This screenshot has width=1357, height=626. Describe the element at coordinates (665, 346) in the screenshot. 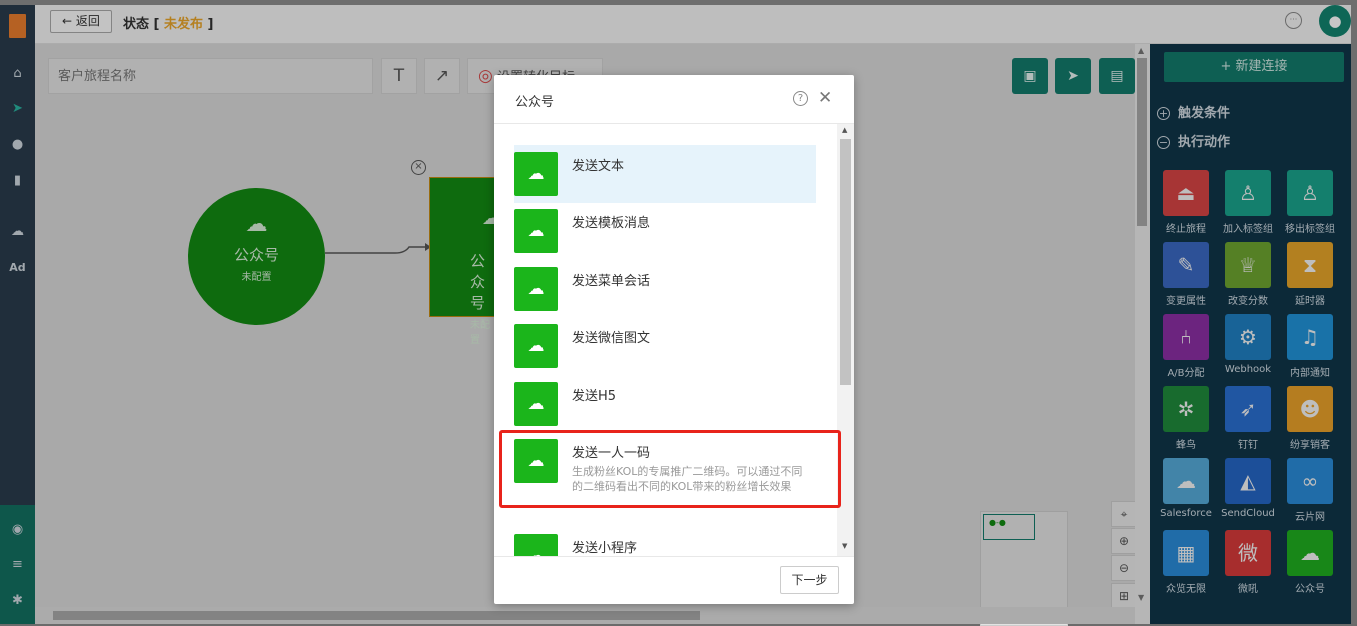

I see `action-list-item: ☁ 发送微信图文` at that location.